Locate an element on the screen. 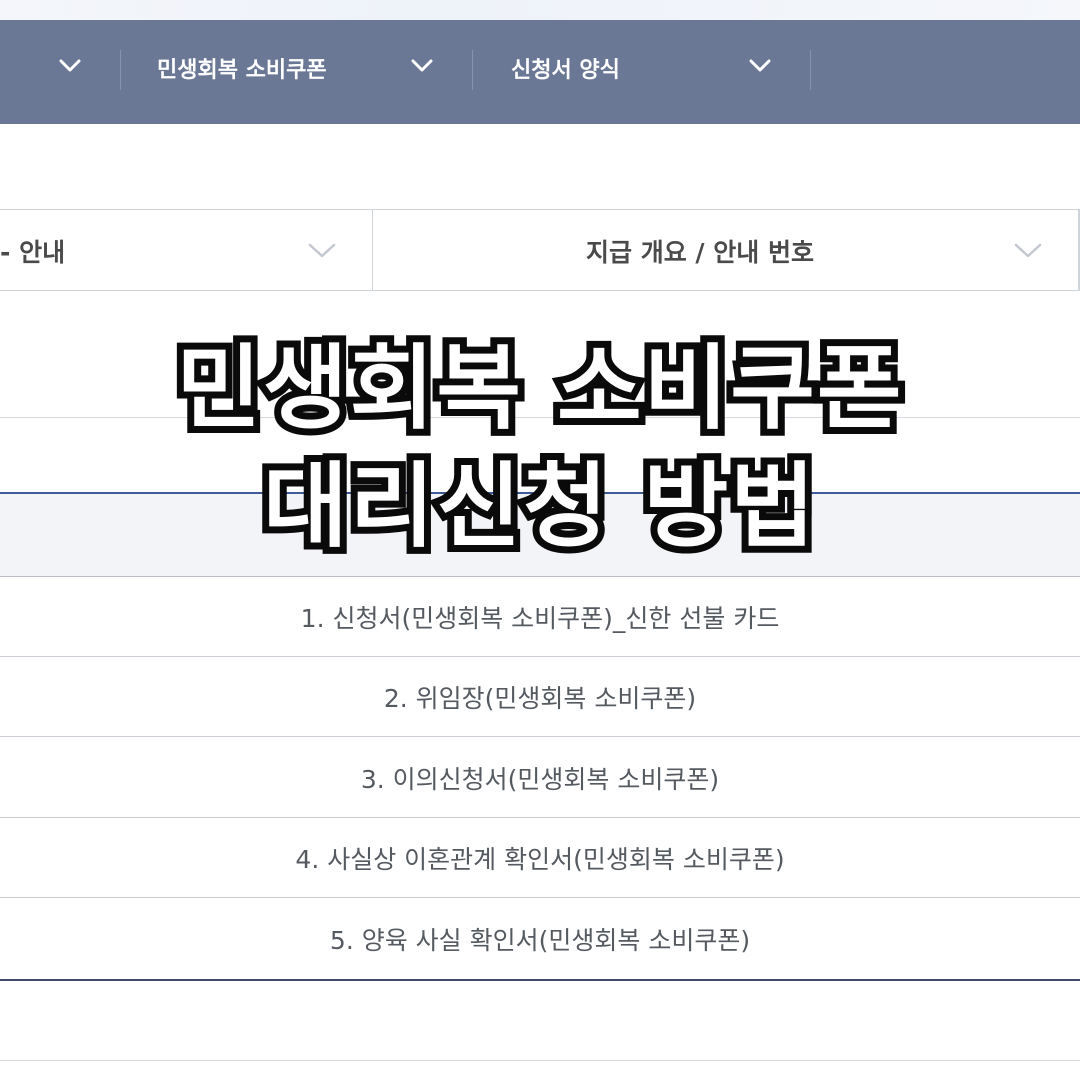  selector-divider is located at coordinates (372, 250).